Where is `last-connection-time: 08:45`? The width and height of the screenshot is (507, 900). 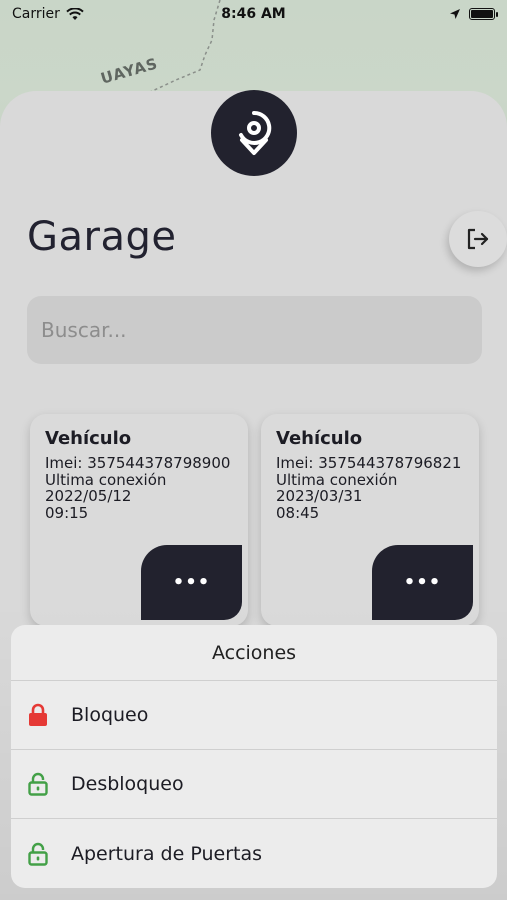
last-connection-time: 08:45 is located at coordinates (298, 513).